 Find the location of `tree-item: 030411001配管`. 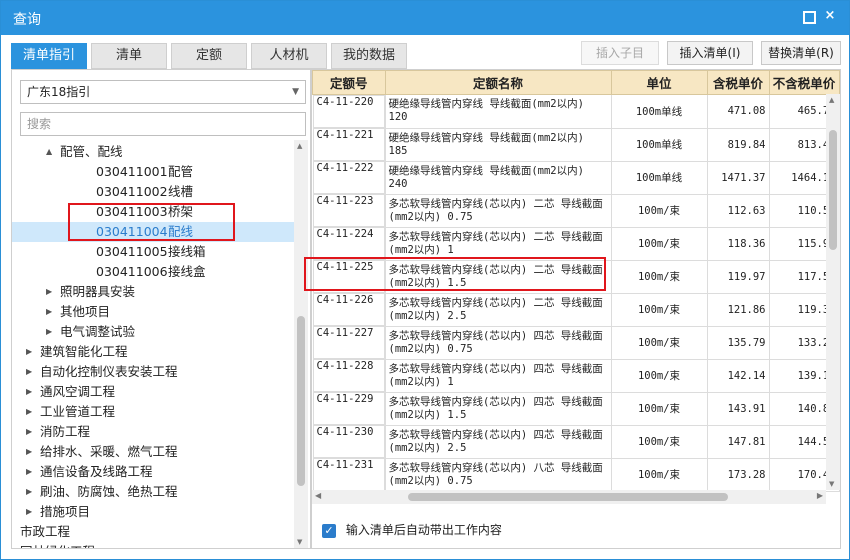

tree-item: 030411001配管 is located at coordinates (153, 172).